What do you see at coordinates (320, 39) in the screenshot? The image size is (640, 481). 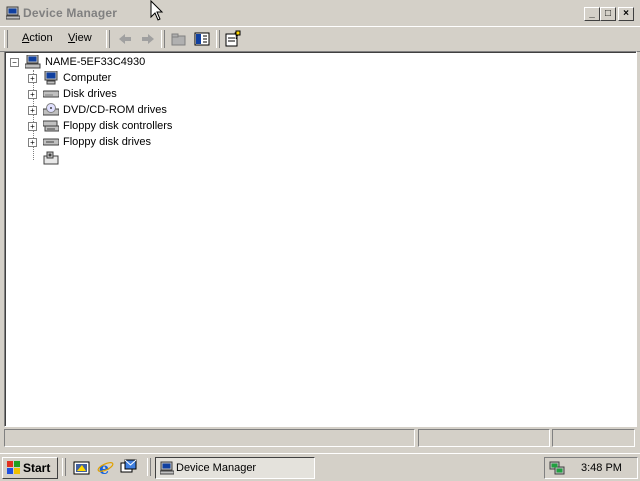 I see `toolbar: Action View ?` at bounding box center [320, 39].